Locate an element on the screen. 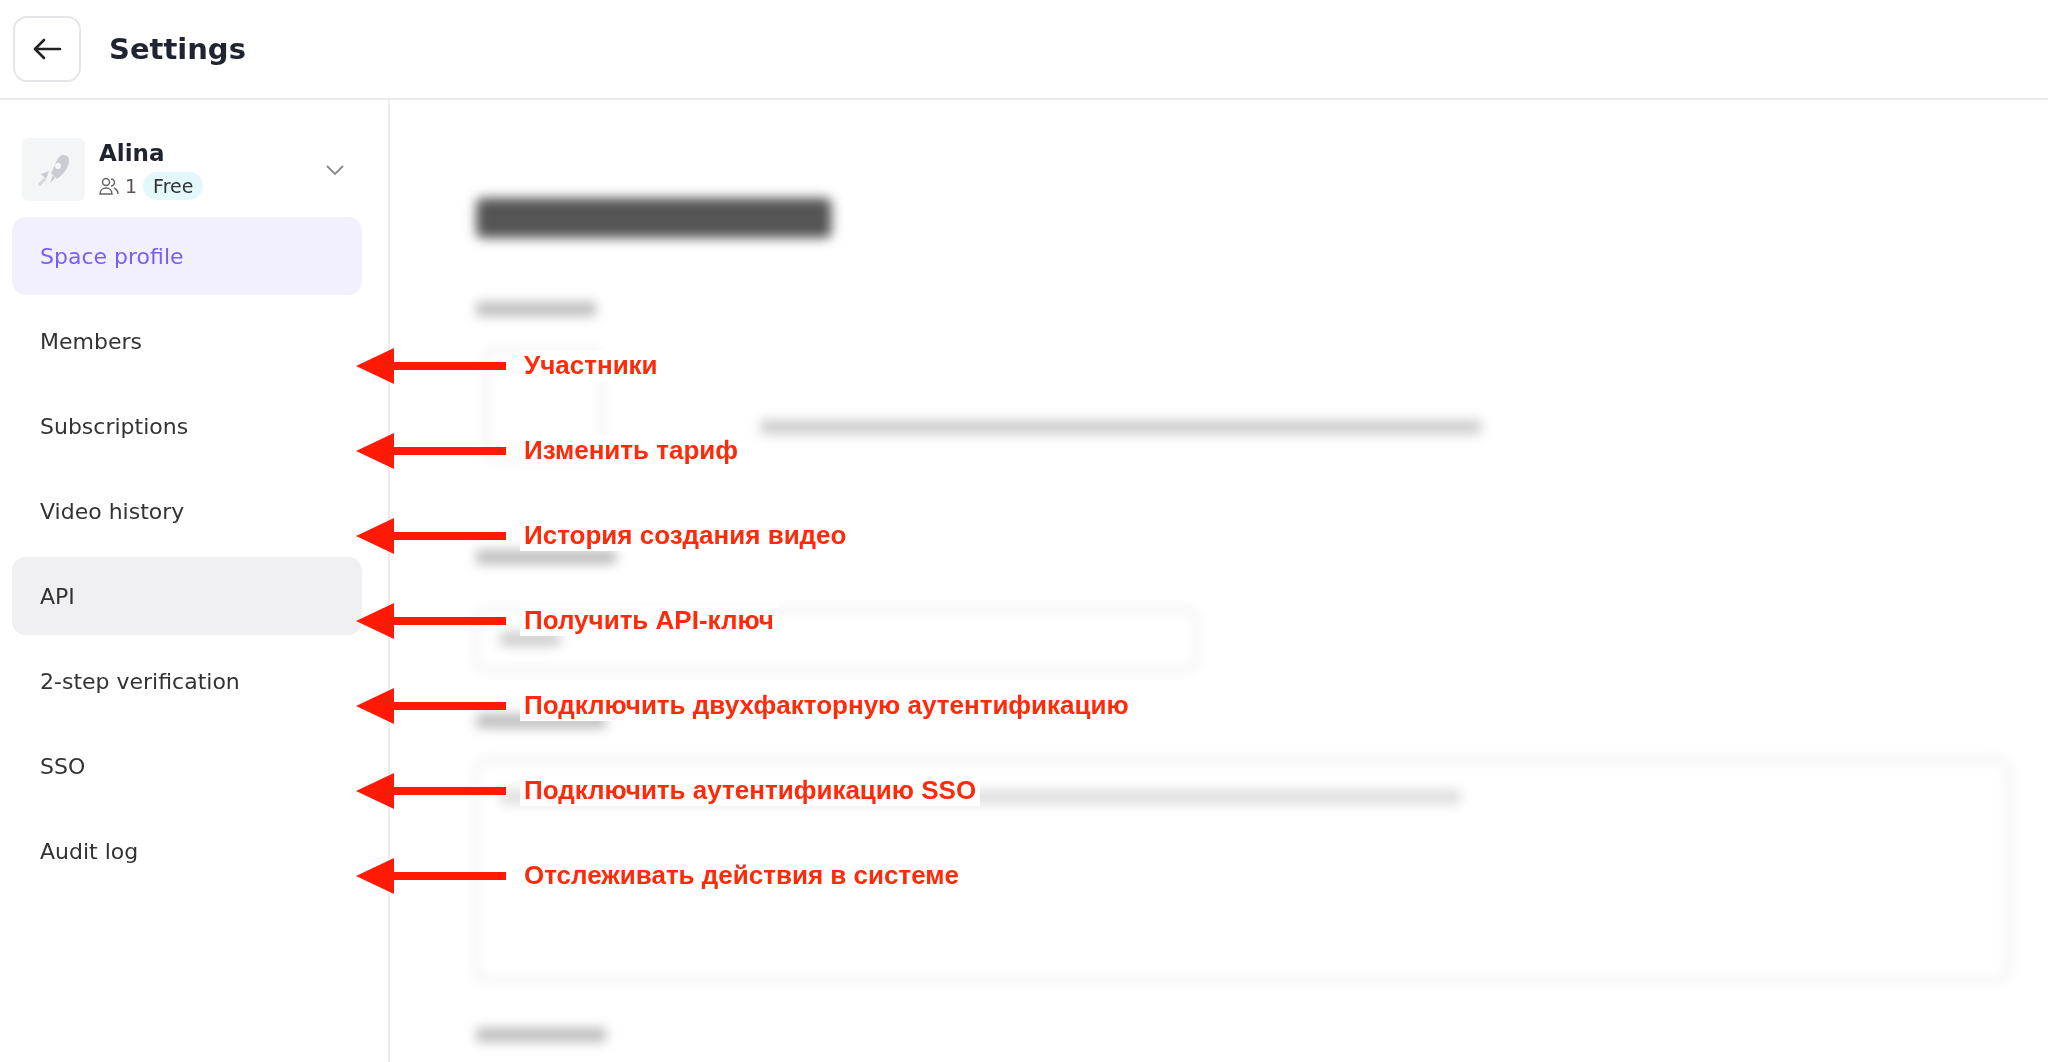 The image size is (2048, 1062). page-title: Settings is located at coordinates (177, 49).